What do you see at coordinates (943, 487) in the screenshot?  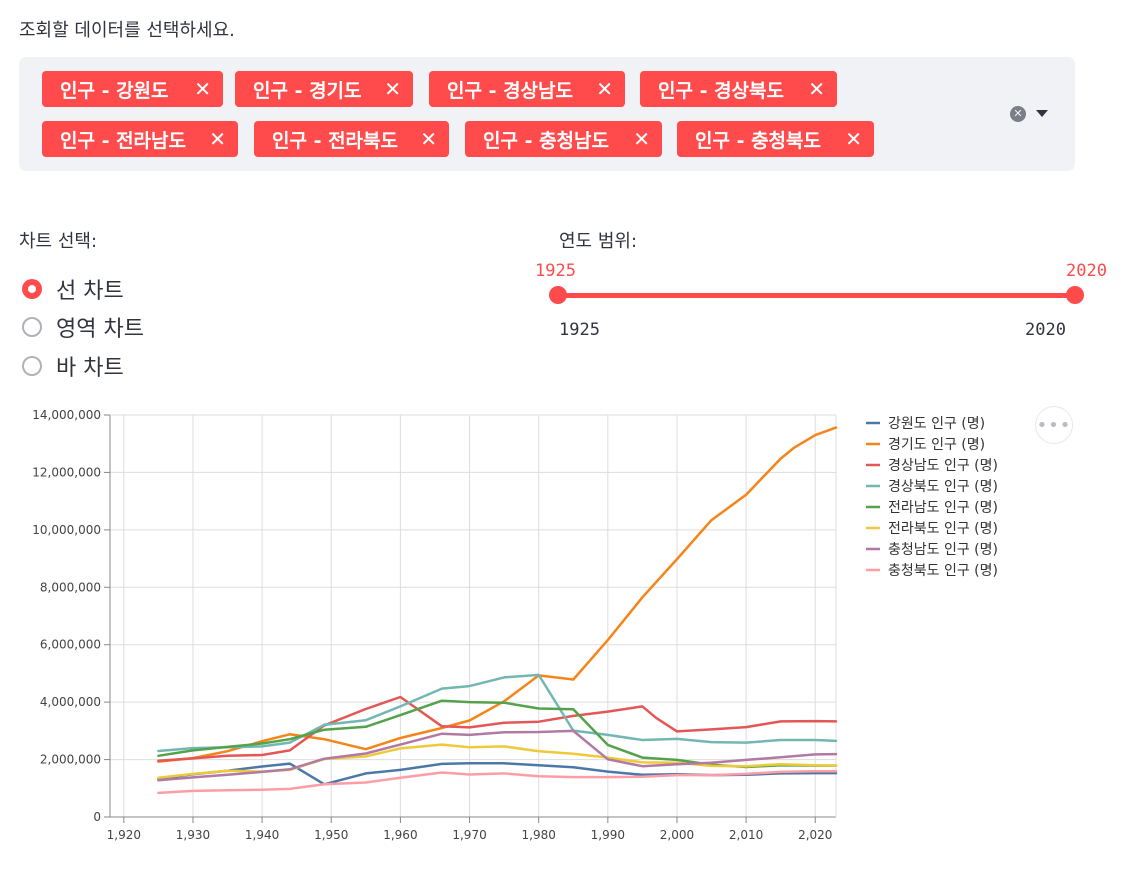 I see `legend-label: 경상북도 인구 (명)` at bounding box center [943, 487].